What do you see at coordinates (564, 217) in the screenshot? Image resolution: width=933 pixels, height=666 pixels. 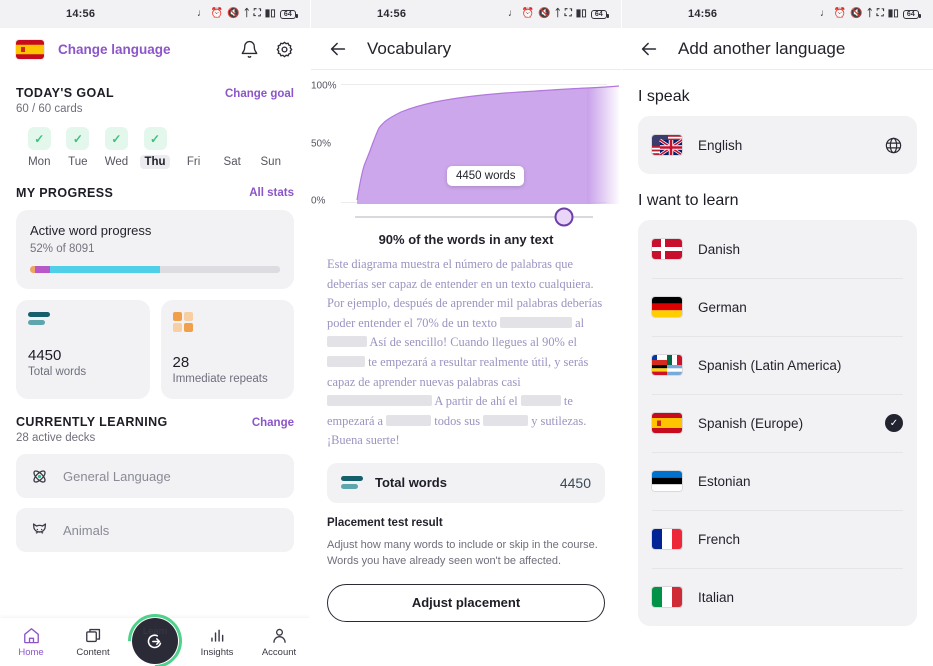 I see `slider-thumb` at bounding box center [564, 217].